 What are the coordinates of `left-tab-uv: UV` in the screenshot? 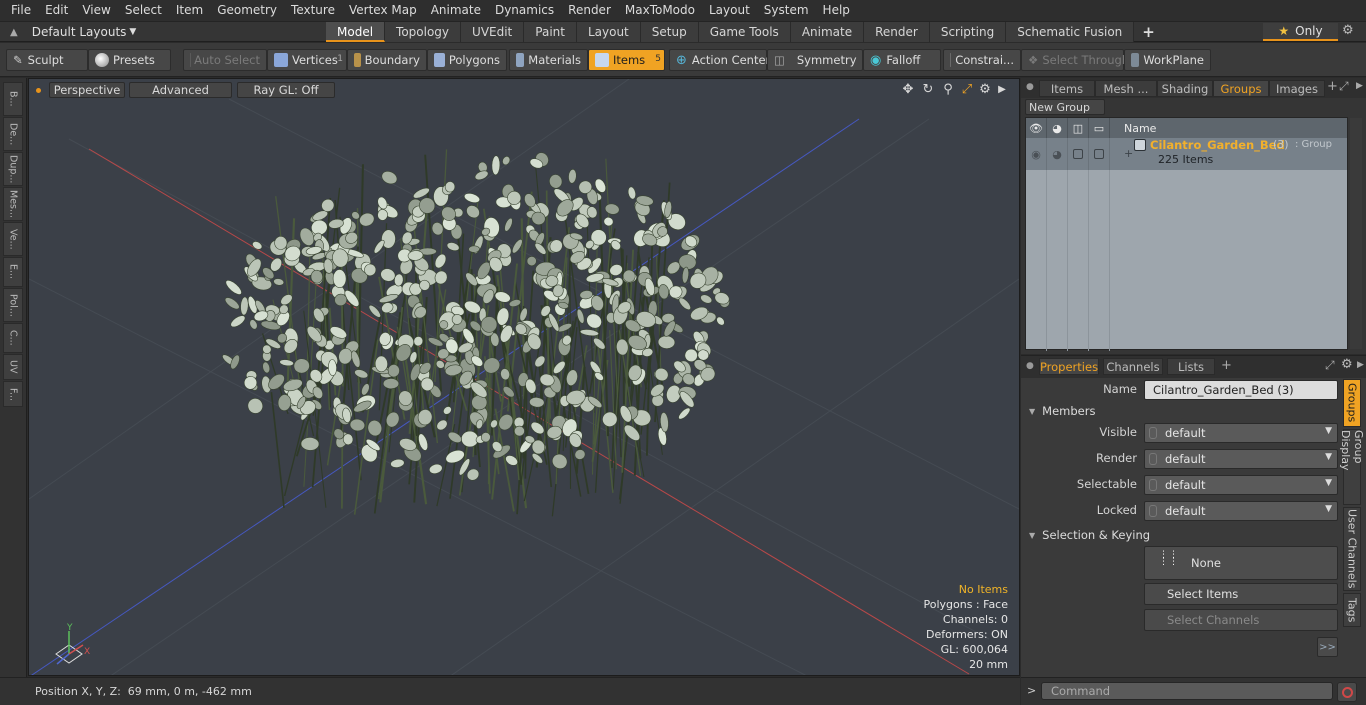 It's located at (13, 367).